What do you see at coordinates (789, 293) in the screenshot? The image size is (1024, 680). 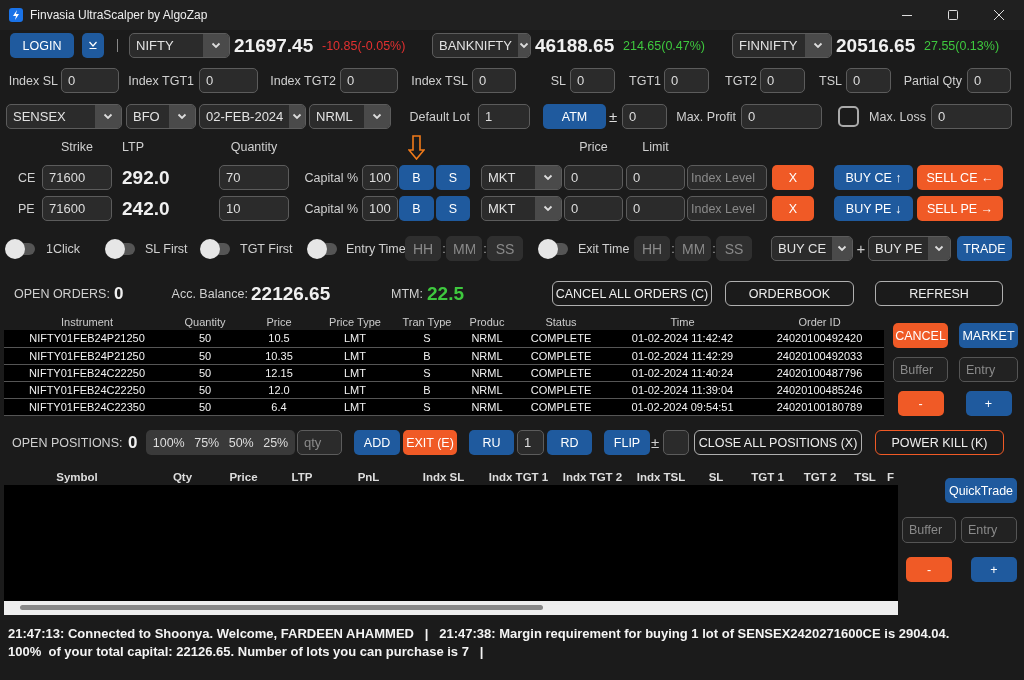 I see `orderbook-button: ORDERBOOK` at bounding box center [789, 293].